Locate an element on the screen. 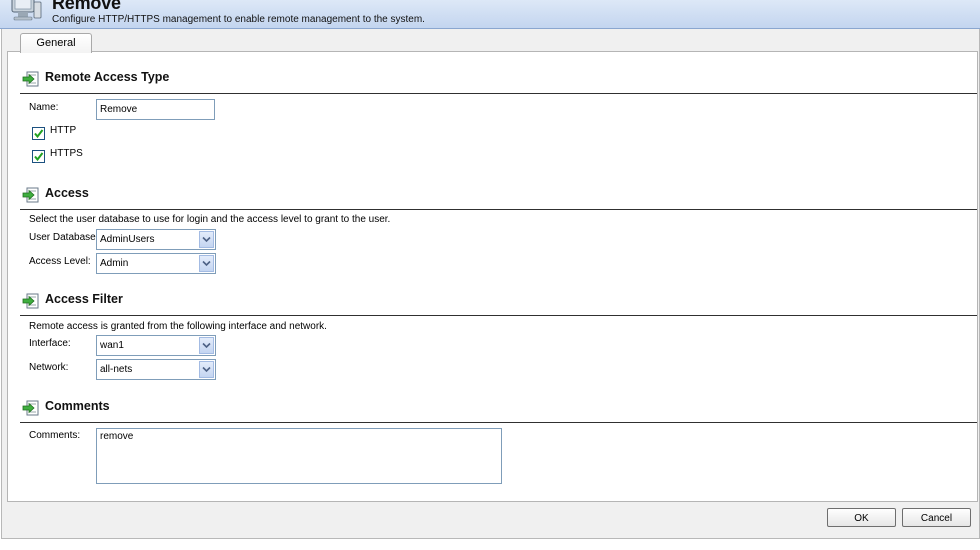 The width and height of the screenshot is (980, 550). interface-label: Interface: is located at coordinates (50, 343).